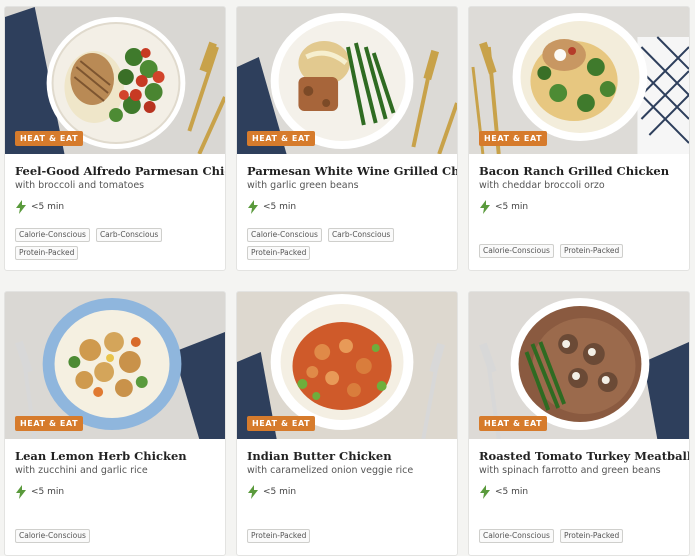 The width and height of the screenshot is (695, 556). What do you see at coordinates (579, 171) in the screenshot?
I see `meal-title: Bacon Ranch Grilled Chicken` at bounding box center [579, 171].